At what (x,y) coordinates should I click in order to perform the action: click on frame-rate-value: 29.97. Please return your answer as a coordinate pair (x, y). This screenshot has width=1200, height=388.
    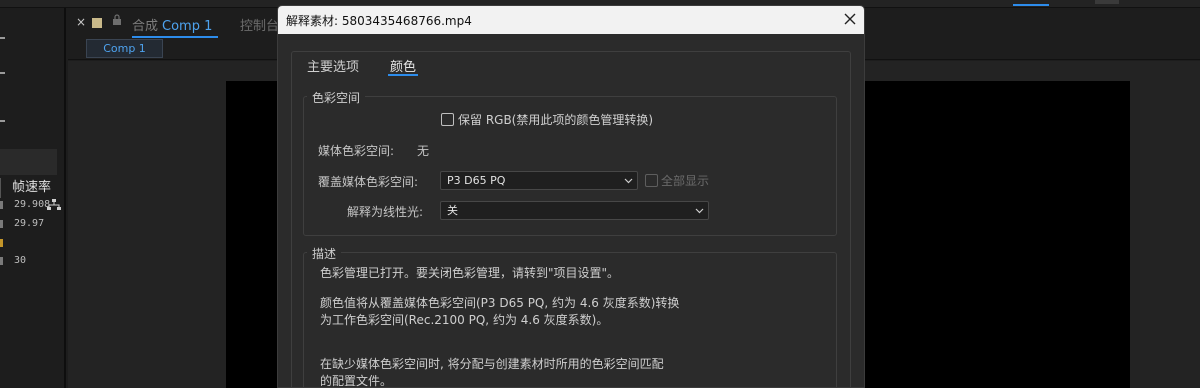
    Looking at the image, I should click on (29, 223).